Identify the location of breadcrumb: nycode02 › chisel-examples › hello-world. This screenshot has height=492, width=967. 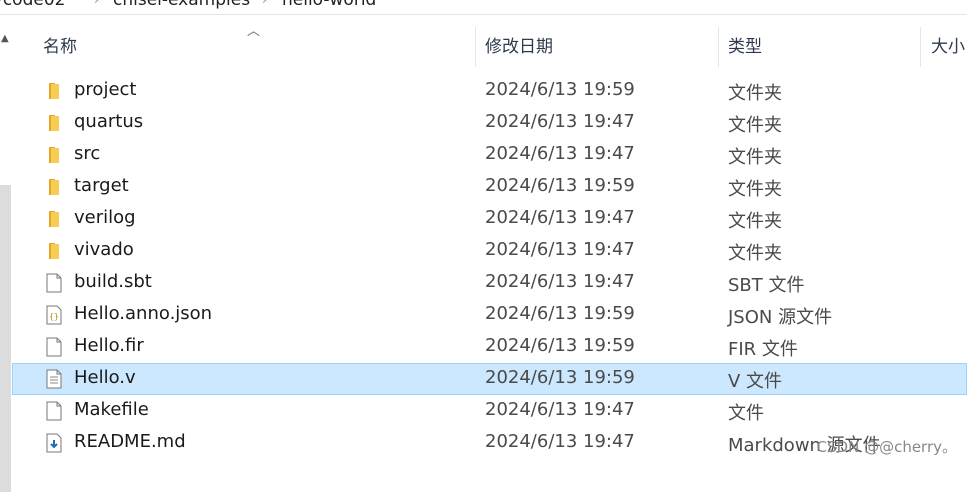
(483, 7).